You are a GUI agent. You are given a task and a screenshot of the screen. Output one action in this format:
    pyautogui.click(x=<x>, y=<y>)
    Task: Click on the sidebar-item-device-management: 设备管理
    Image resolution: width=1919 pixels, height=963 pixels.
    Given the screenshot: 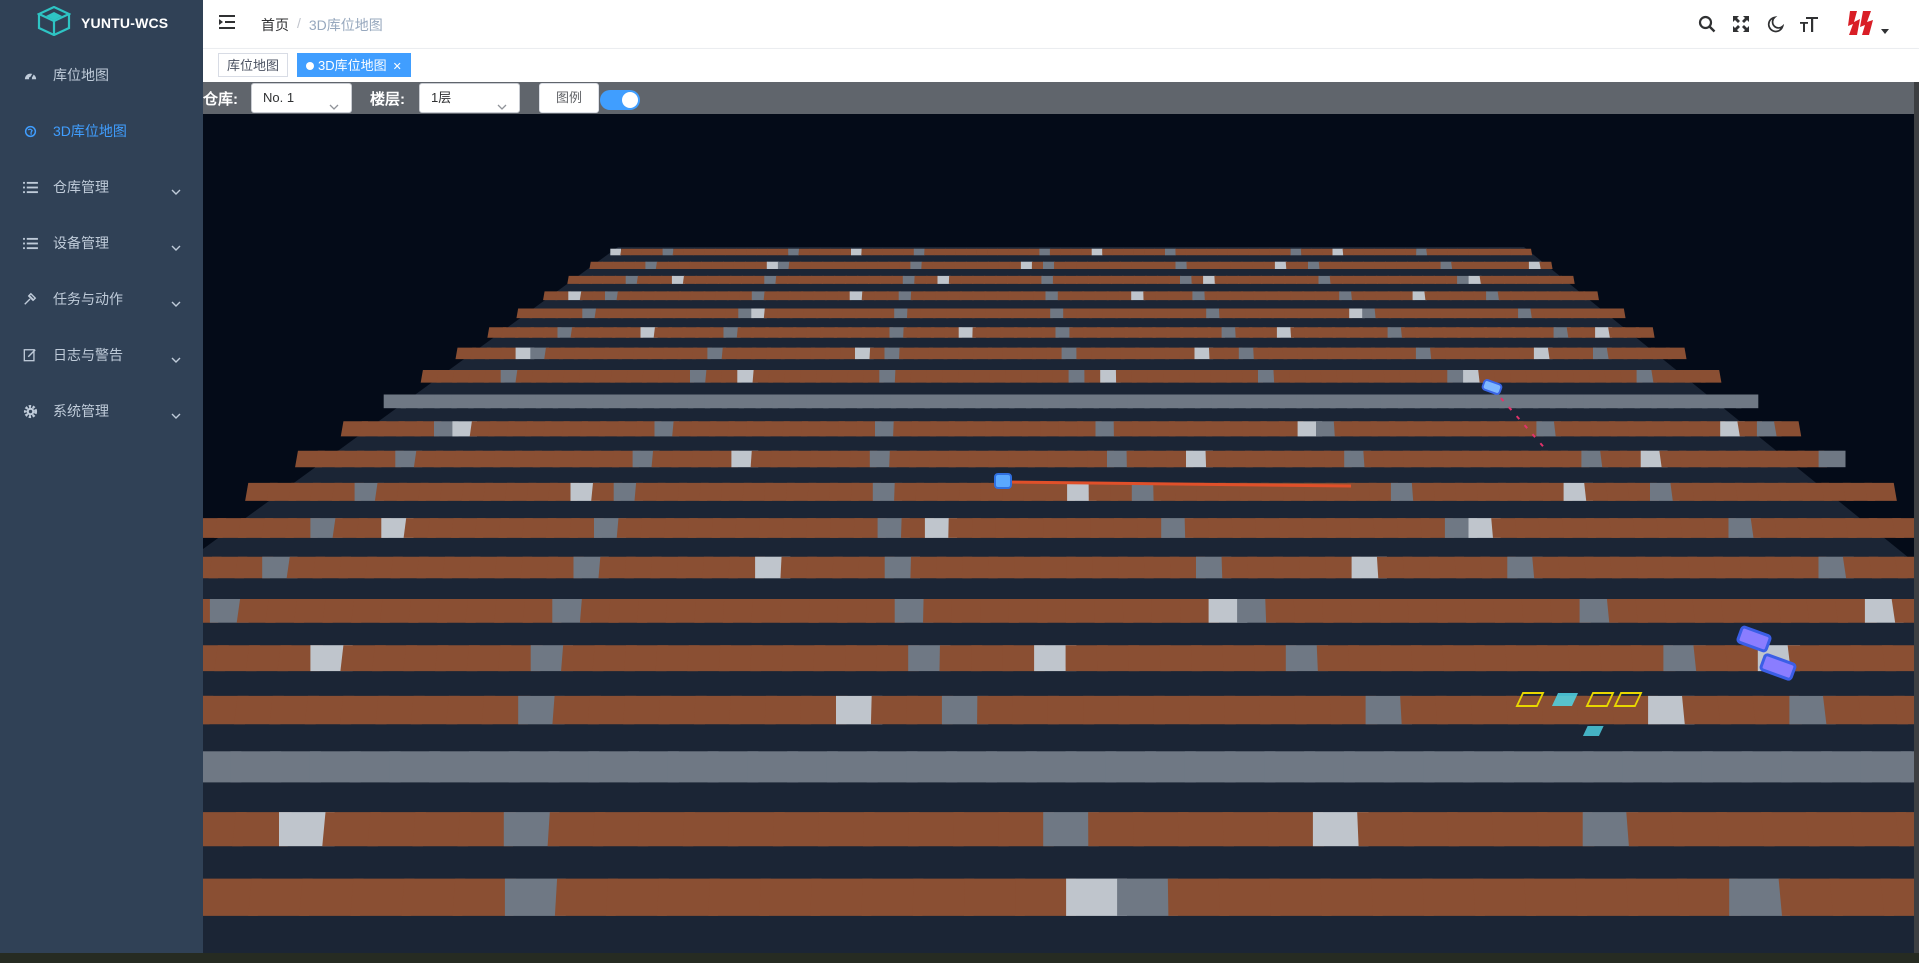 What is the action you would take?
    pyautogui.click(x=101, y=243)
    